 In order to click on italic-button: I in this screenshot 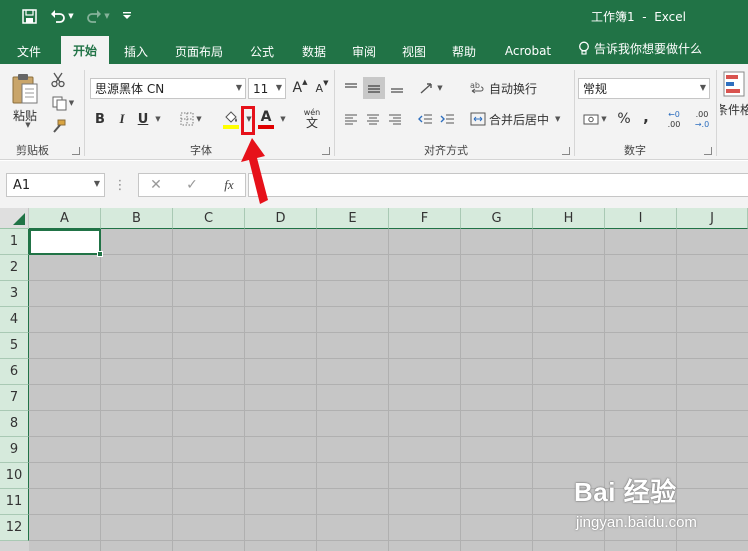, I will do `click(122, 119)`.